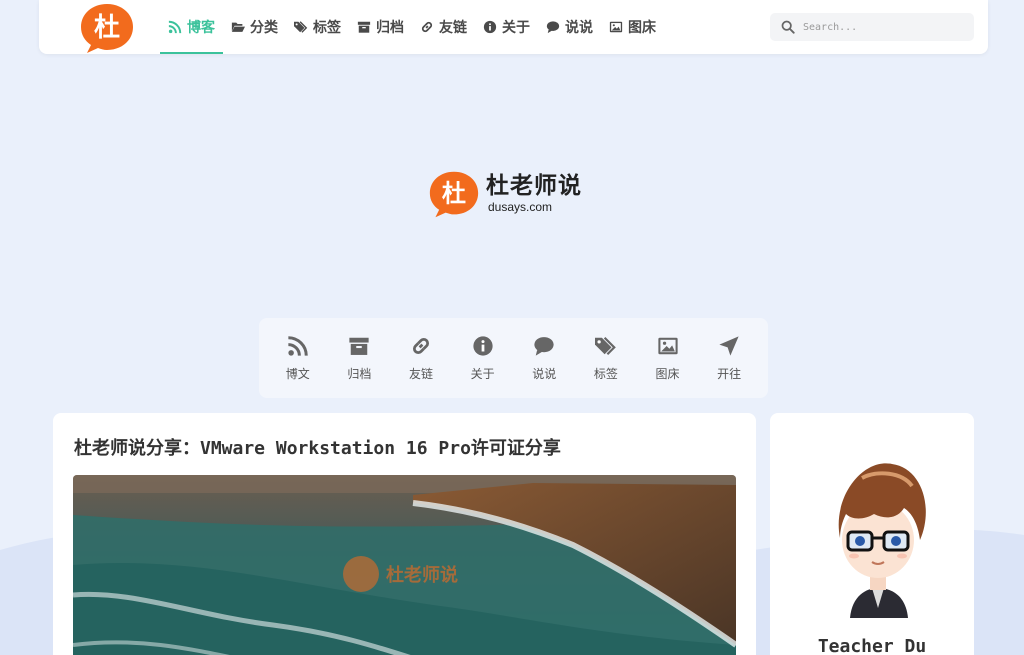 This screenshot has height=655, width=1024. Describe the element at coordinates (201, 28) in the screenshot. I see `nav-item-label: 博客` at that location.